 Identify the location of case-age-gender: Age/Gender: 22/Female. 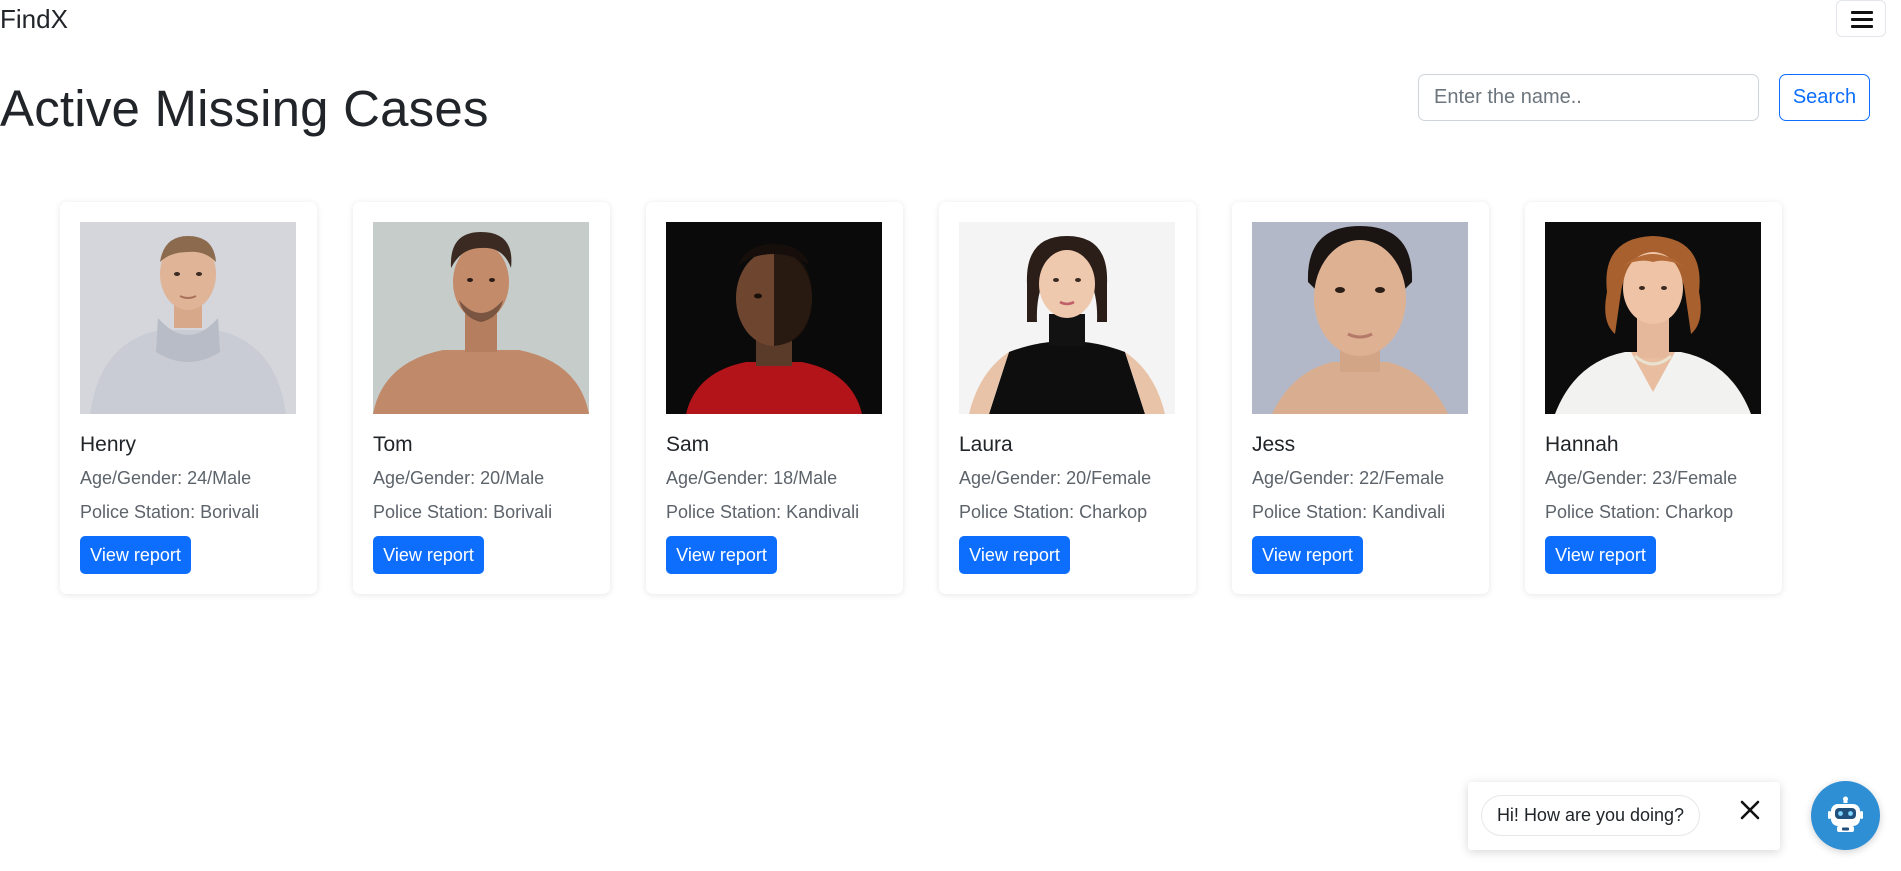
(1348, 478).